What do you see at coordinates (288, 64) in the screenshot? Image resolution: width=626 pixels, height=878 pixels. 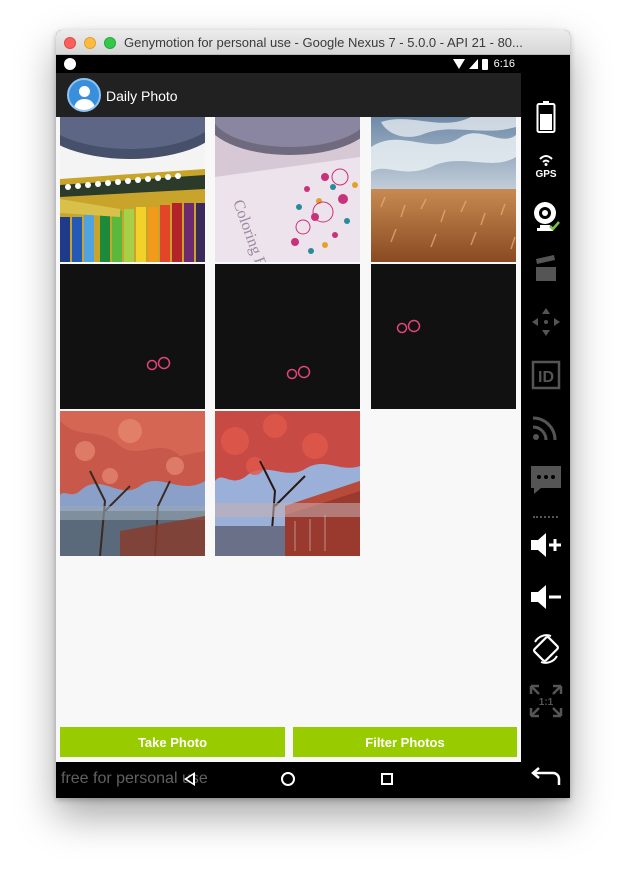 I see `status-bar: 6:16` at bounding box center [288, 64].